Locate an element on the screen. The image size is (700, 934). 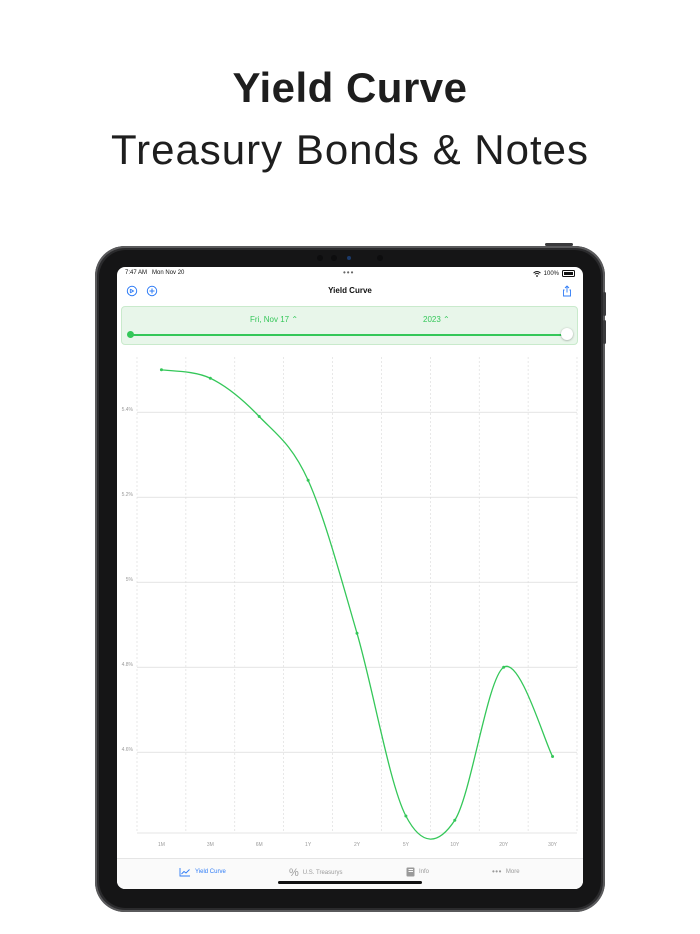
wifi-icon is located at coordinates (536, 273).